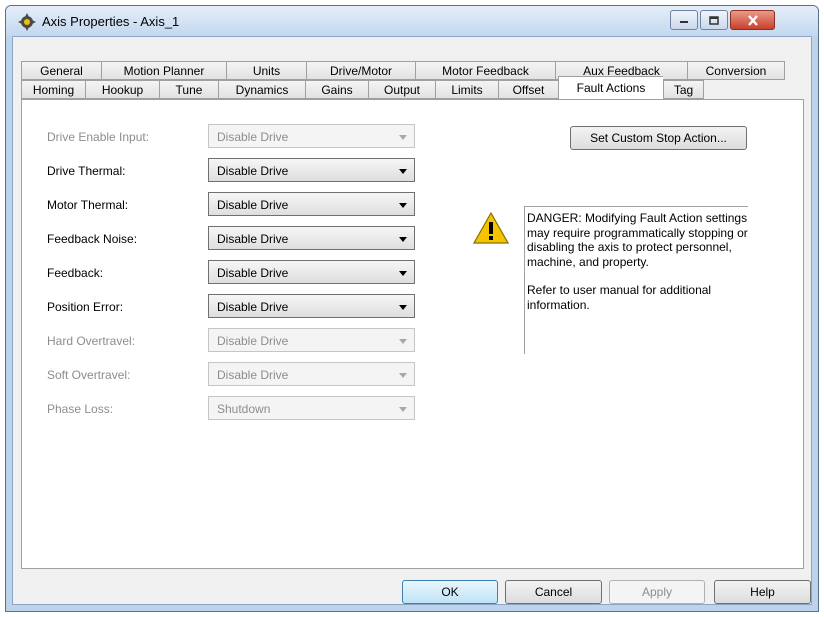 This screenshot has height=617, width=824. I want to click on window-title: Axis Properties - Axis_1, so click(111, 21).